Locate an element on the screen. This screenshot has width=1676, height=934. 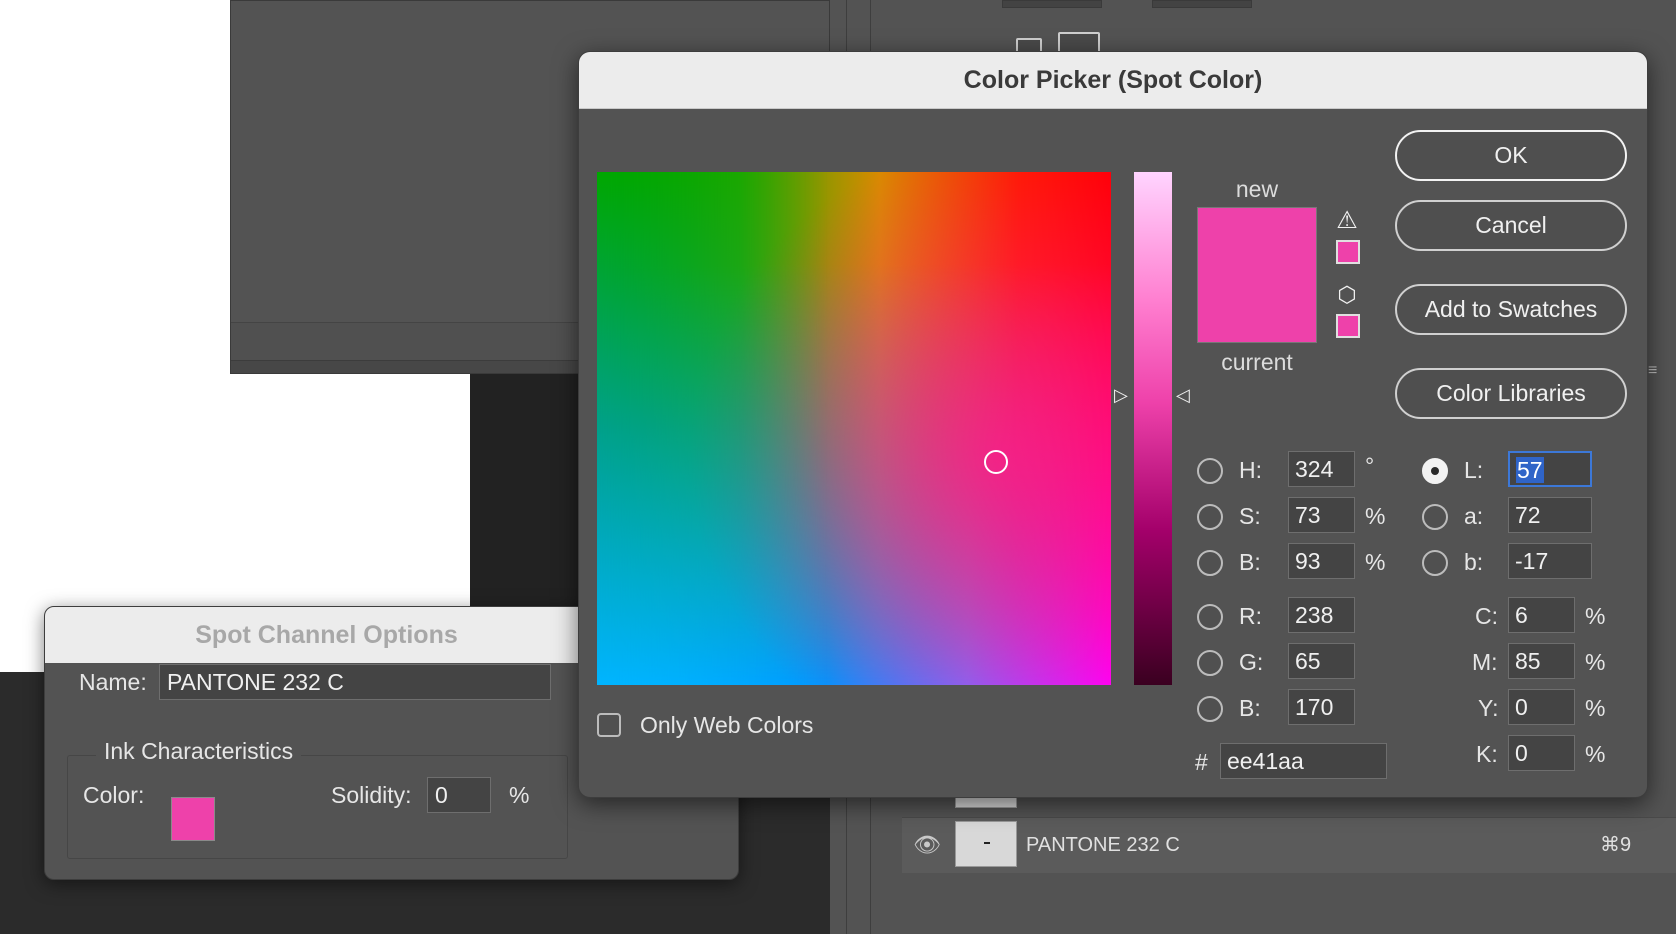
out-of-gamut-warning-icon: ⚠ is located at coordinates (1347, 221).